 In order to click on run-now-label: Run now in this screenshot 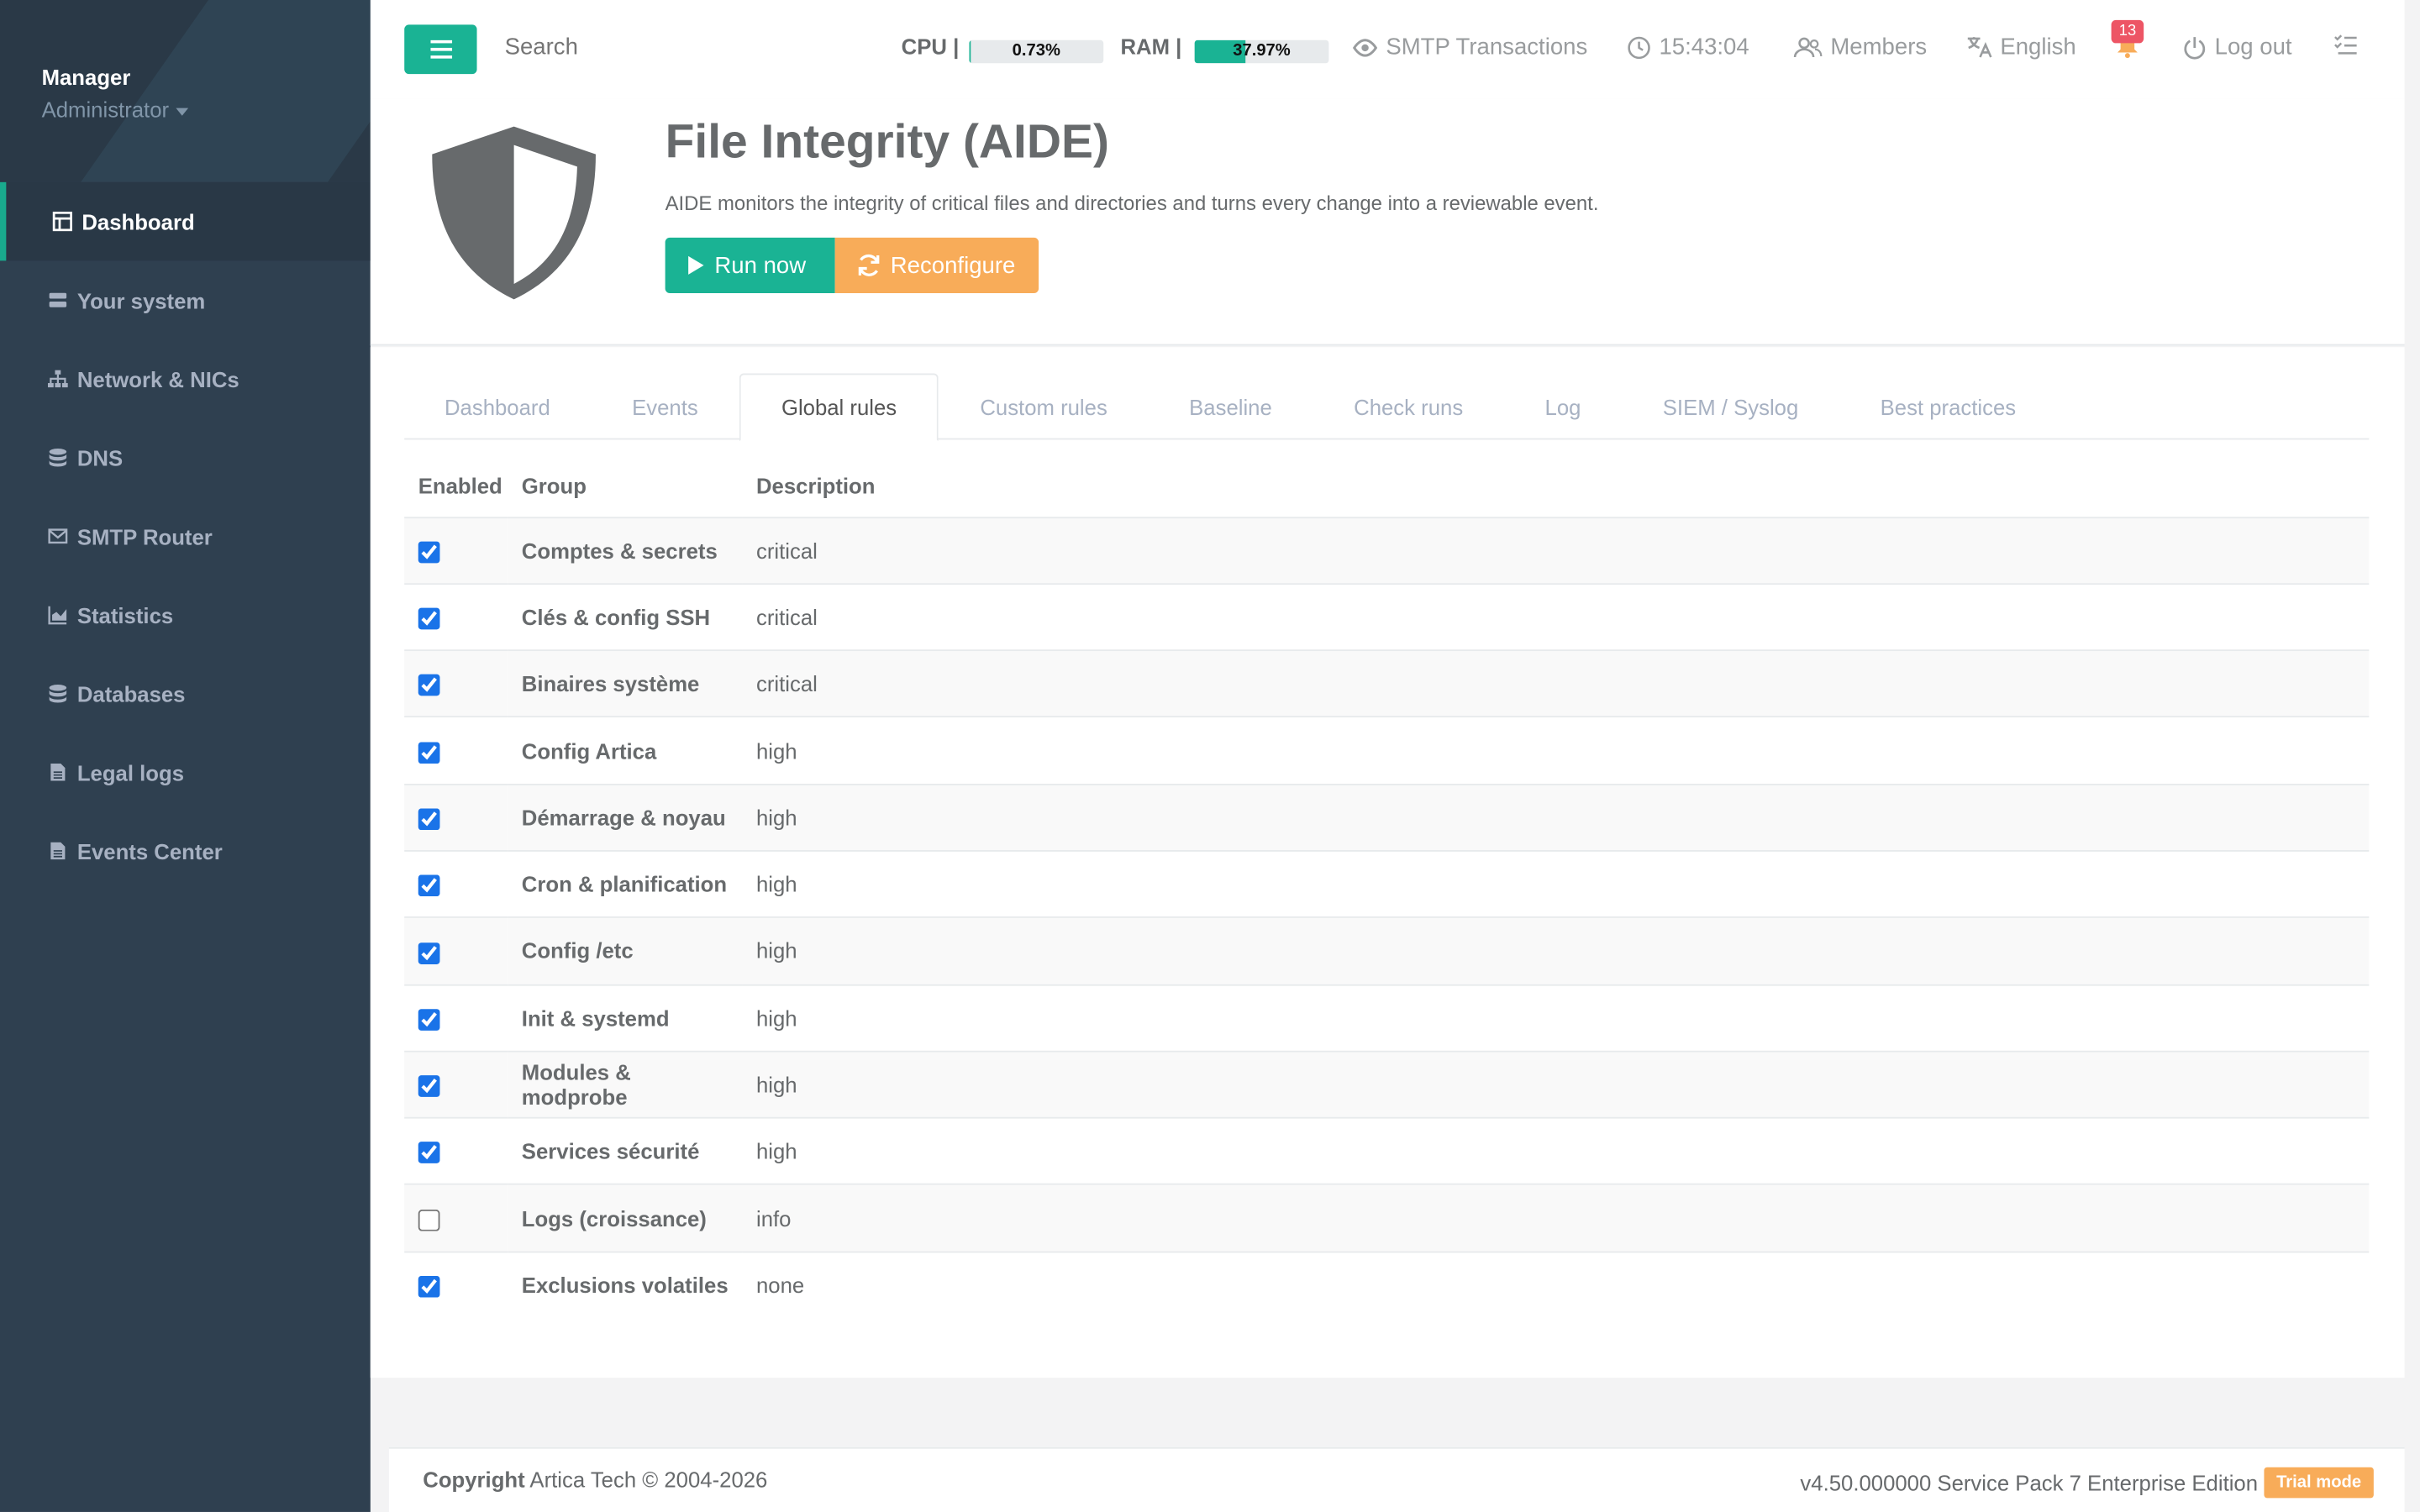, I will do `click(761, 265)`.